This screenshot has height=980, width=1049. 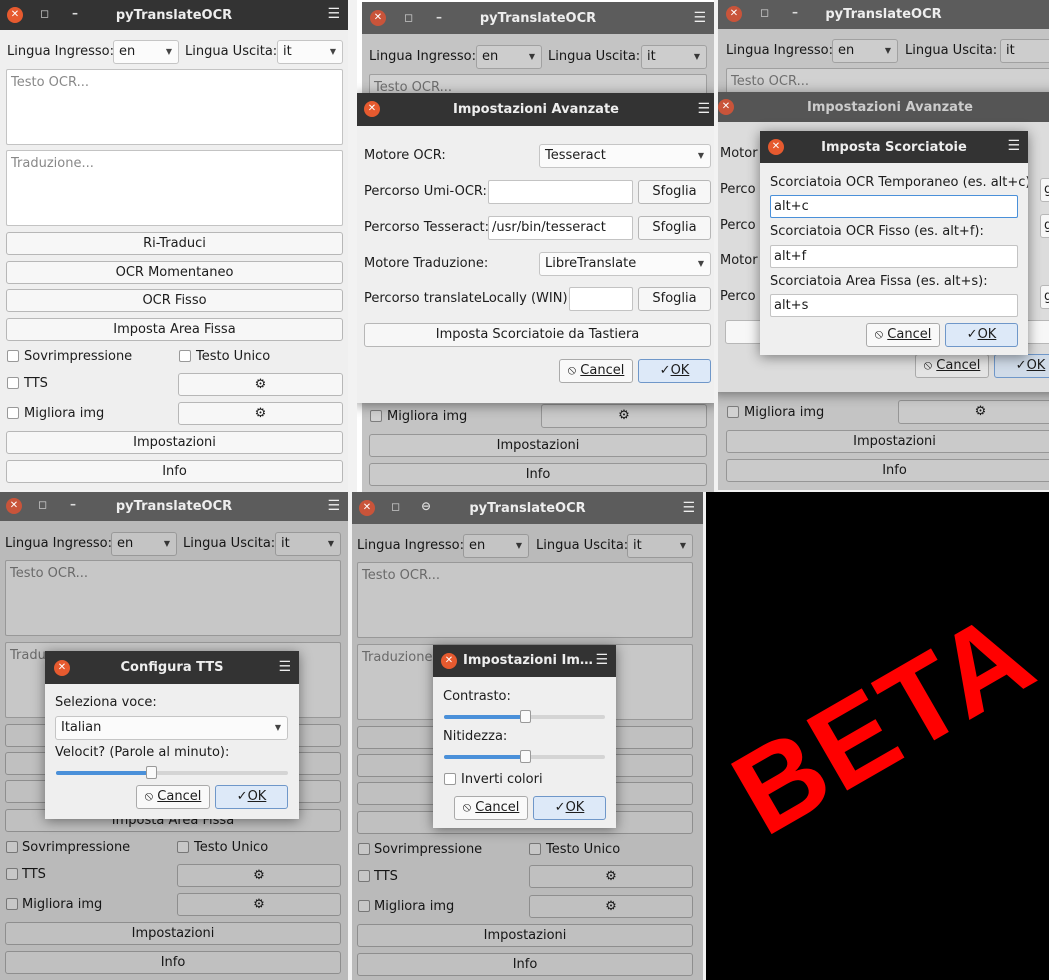 What do you see at coordinates (625, 156) in the screenshot?
I see `ocr-engine-combo: Tesseract ▼` at bounding box center [625, 156].